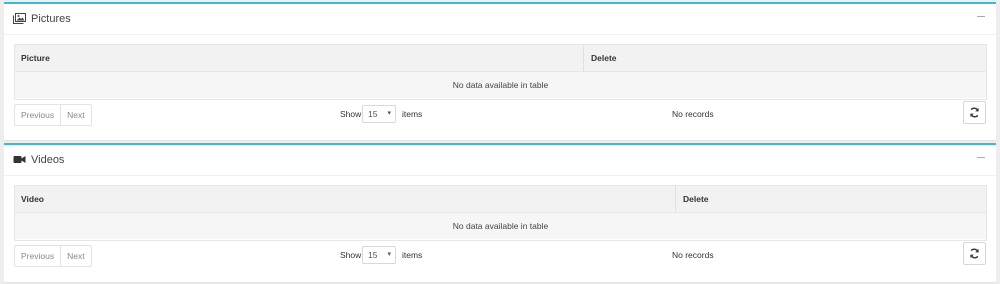 This screenshot has height=284, width=1000. What do you see at coordinates (32, 58) in the screenshot?
I see `column-header-picture: Picture` at bounding box center [32, 58].